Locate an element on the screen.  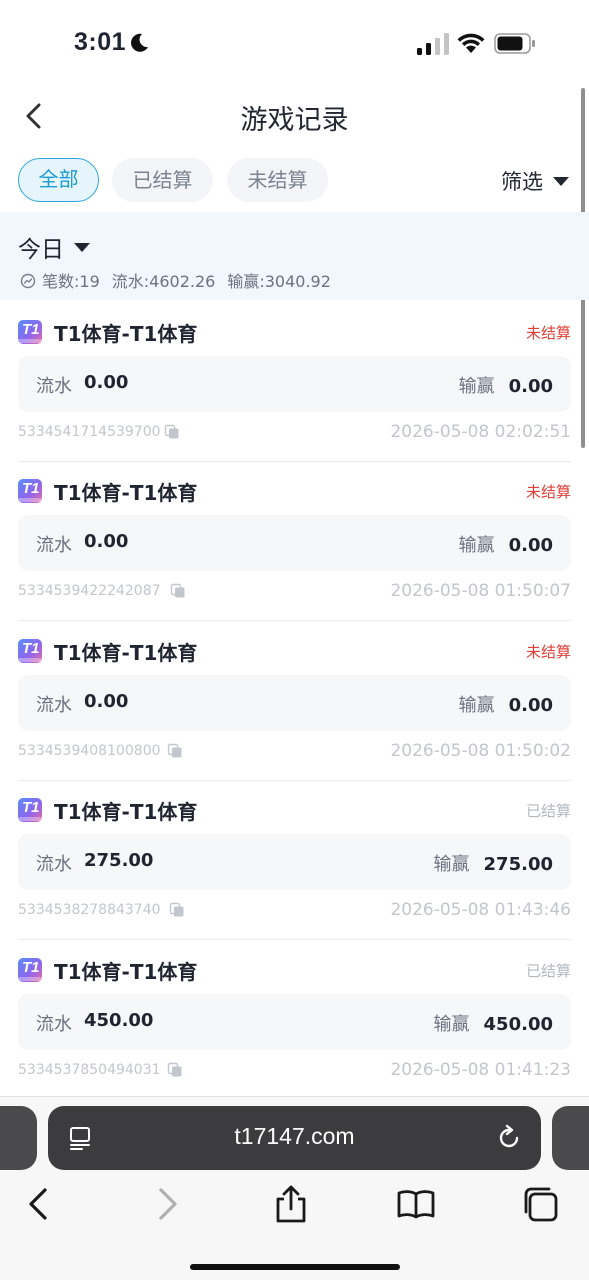
browser-back-icon is located at coordinates (40, 1204).